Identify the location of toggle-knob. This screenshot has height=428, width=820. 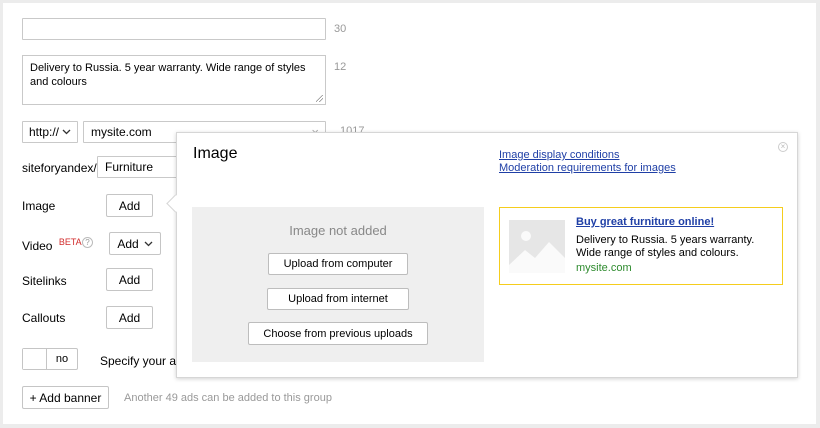
(35, 359).